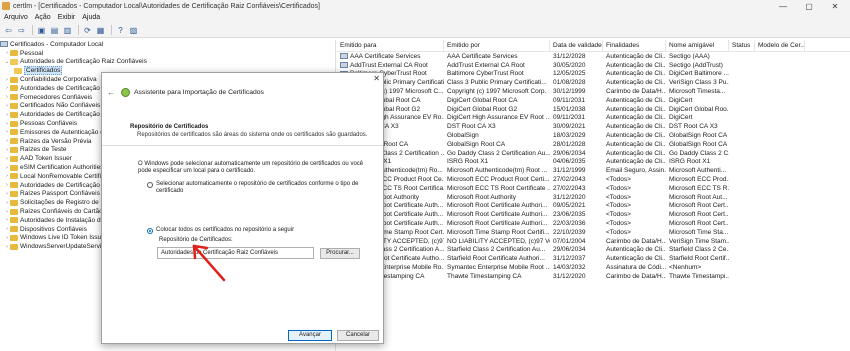 This screenshot has width=850, height=351. I want to click on certificate-cell: ISRG Root X1, so click(690, 162).